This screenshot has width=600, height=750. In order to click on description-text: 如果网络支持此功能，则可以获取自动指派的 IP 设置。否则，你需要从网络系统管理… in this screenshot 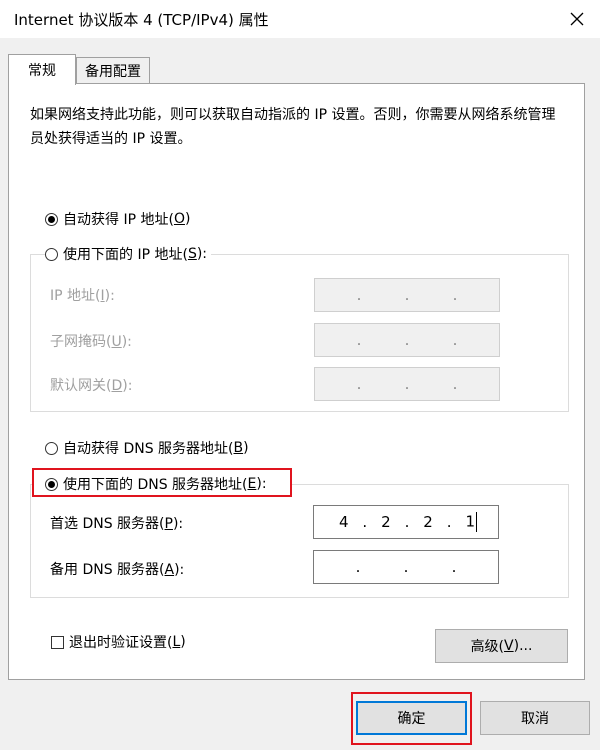, I will do `click(293, 127)`.